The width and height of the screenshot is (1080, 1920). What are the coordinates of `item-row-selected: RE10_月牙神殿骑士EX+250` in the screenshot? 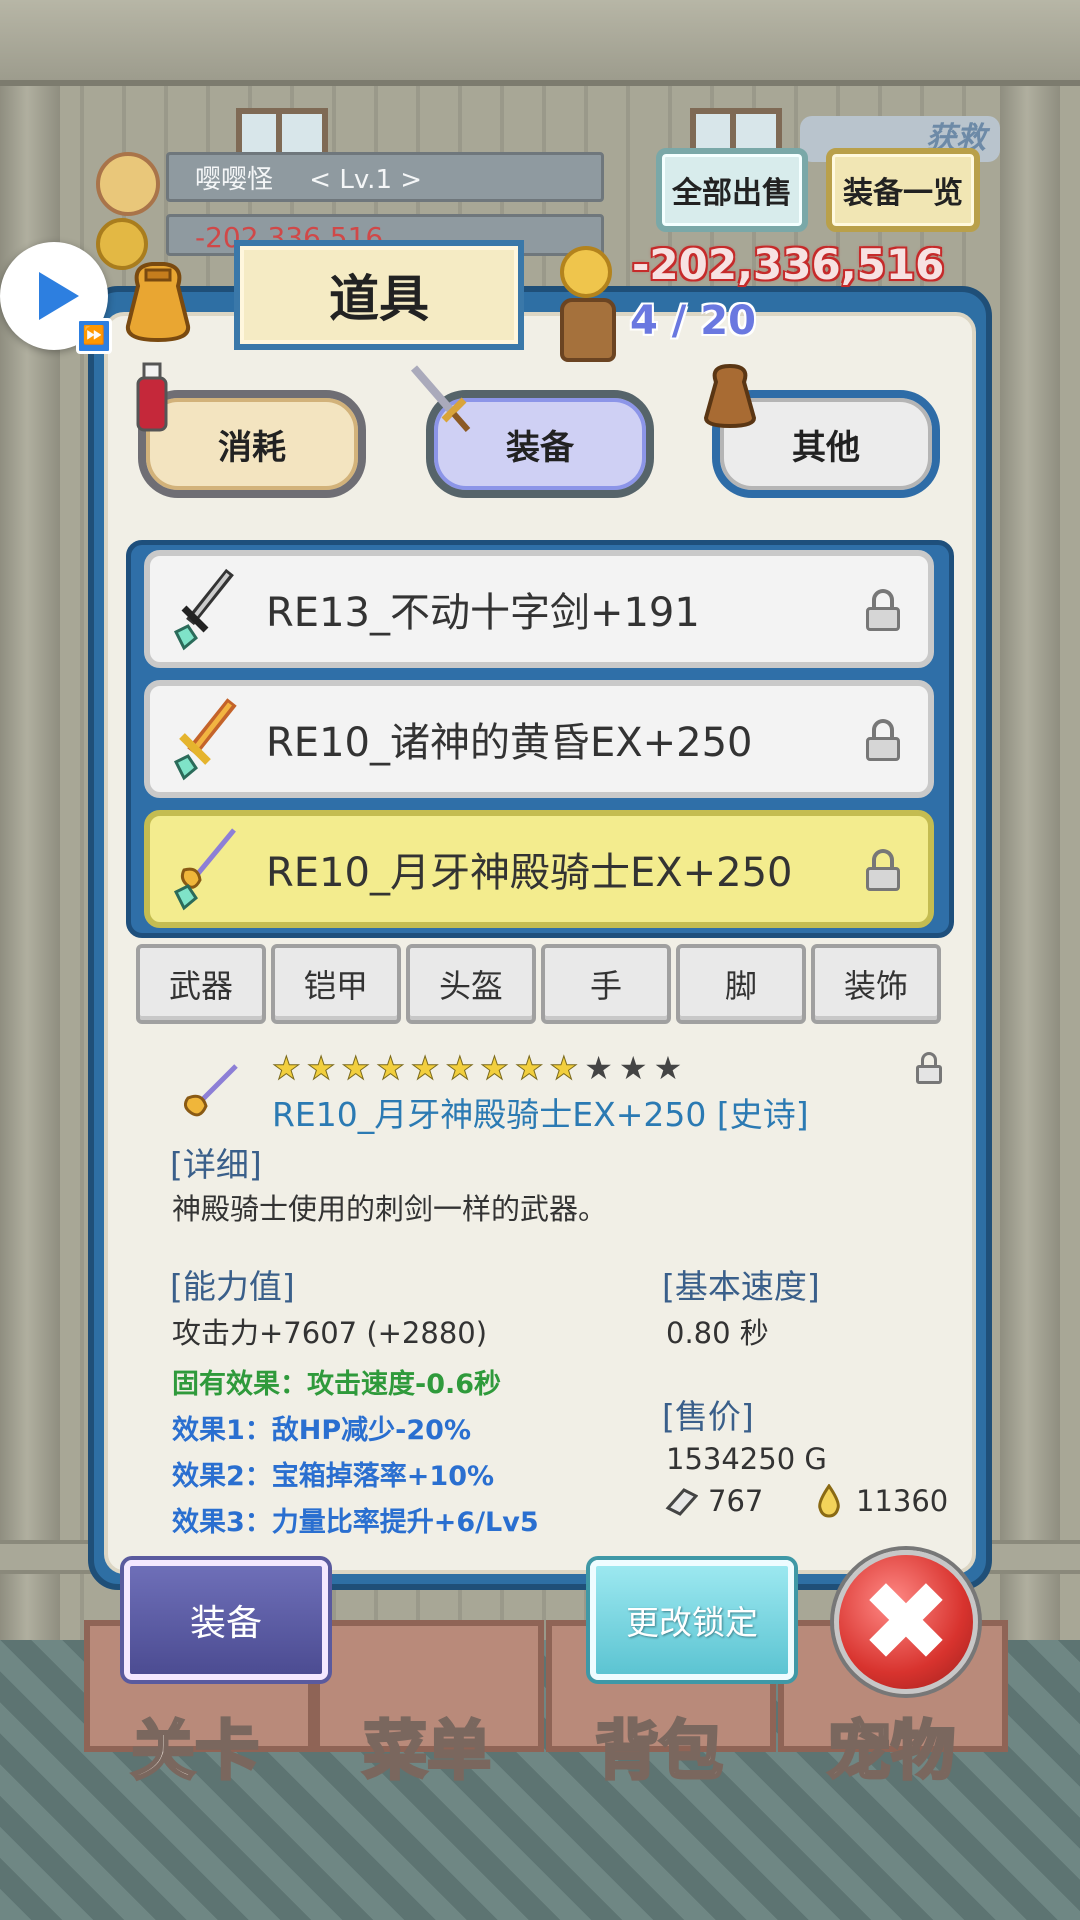 It's located at (539, 869).